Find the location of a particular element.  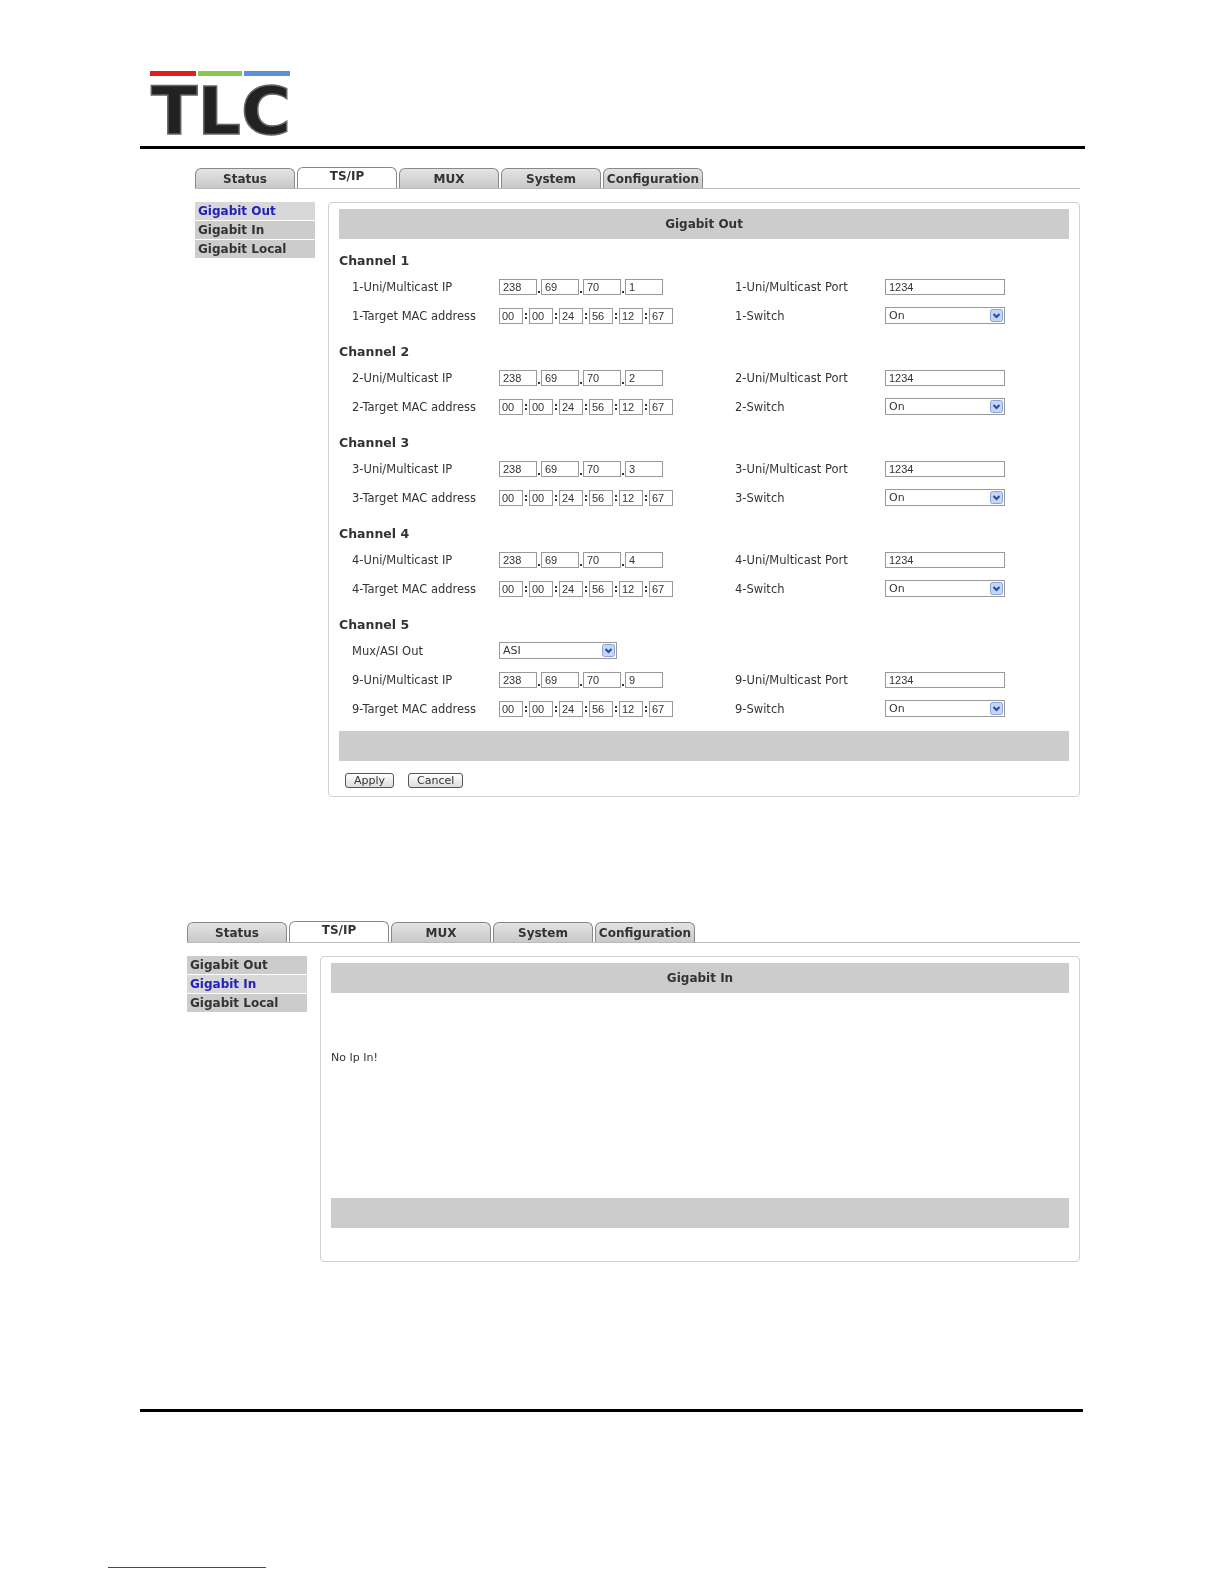

ip-octet-field: 1 is located at coordinates (644, 286).